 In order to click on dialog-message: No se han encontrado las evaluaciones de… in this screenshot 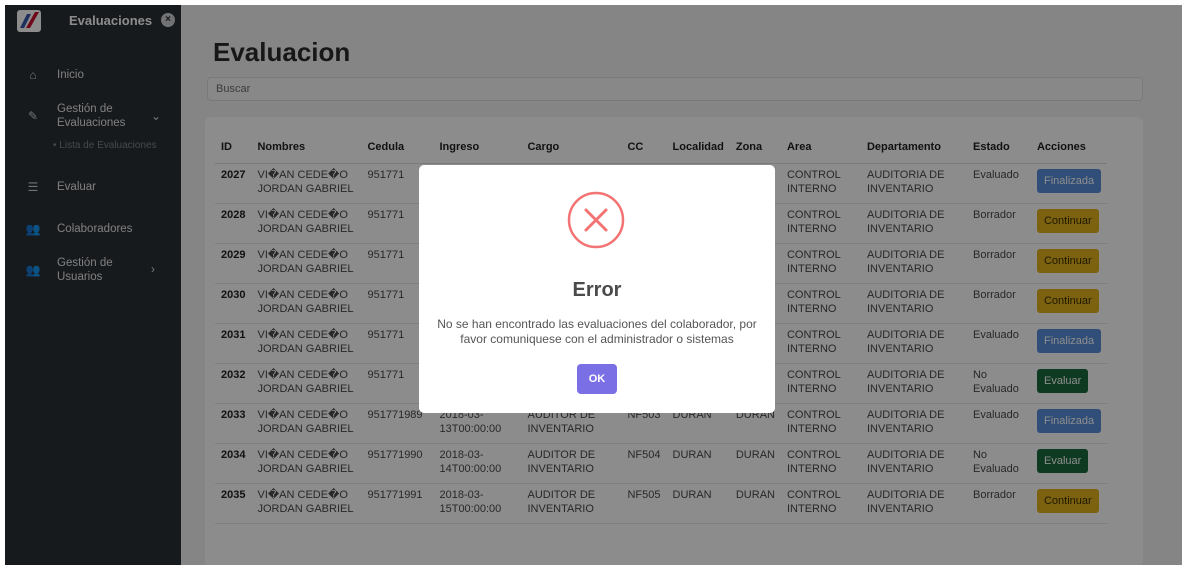, I will do `click(597, 331)`.